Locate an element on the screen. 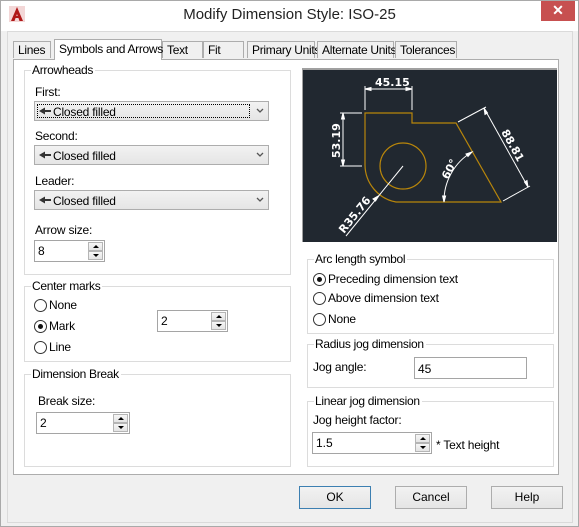  dim-text-aligned: 88.81 is located at coordinates (512, 145).